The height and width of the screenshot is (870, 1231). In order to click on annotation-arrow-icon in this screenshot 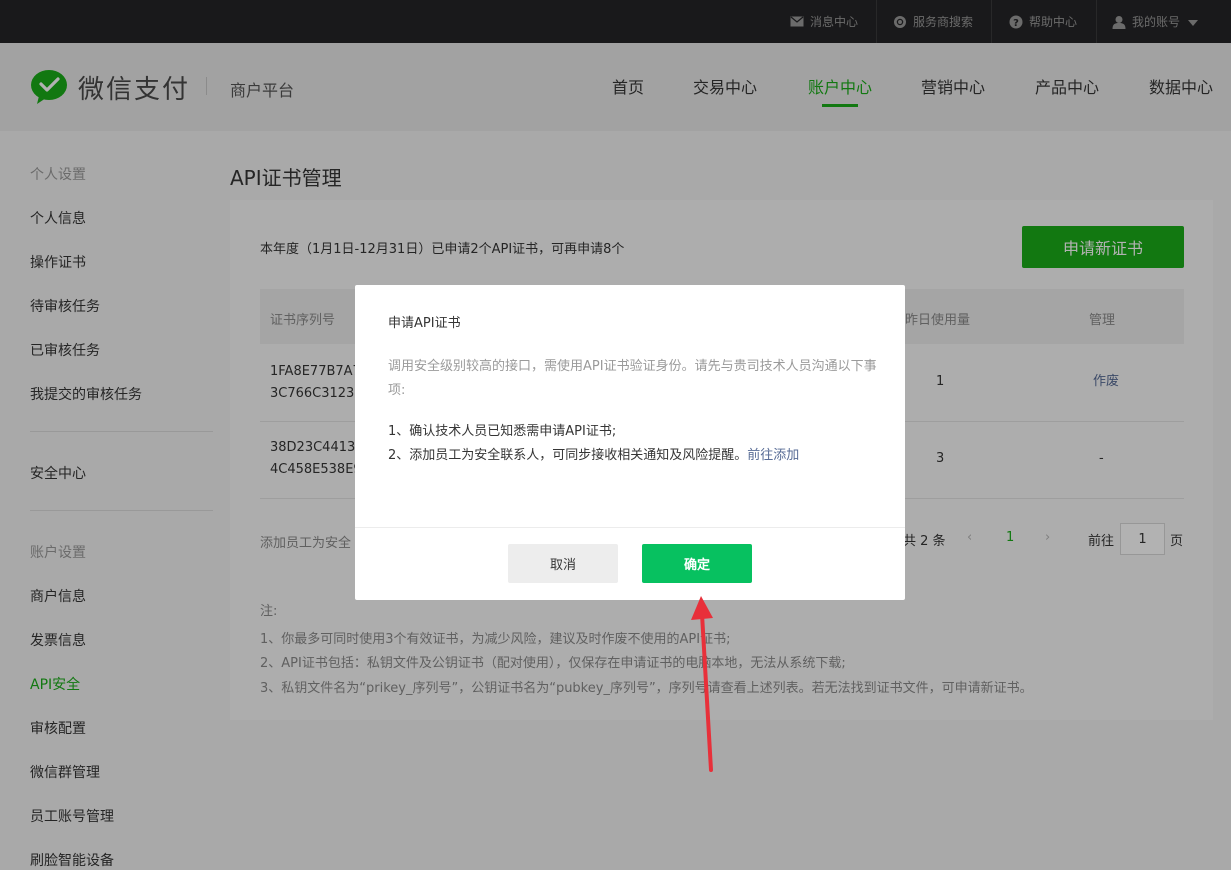, I will do `click(705, 682)`.